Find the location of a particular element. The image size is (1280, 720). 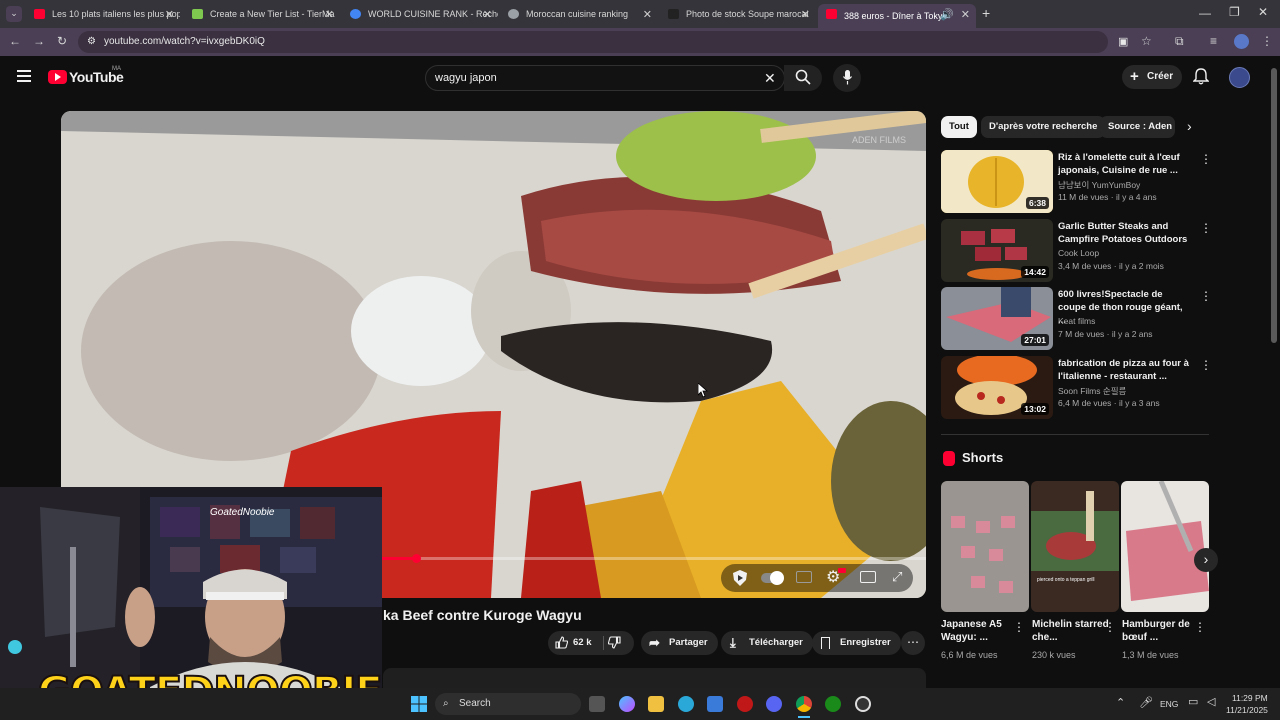

create-button: + Créer is located at coordinates (1152, 77).